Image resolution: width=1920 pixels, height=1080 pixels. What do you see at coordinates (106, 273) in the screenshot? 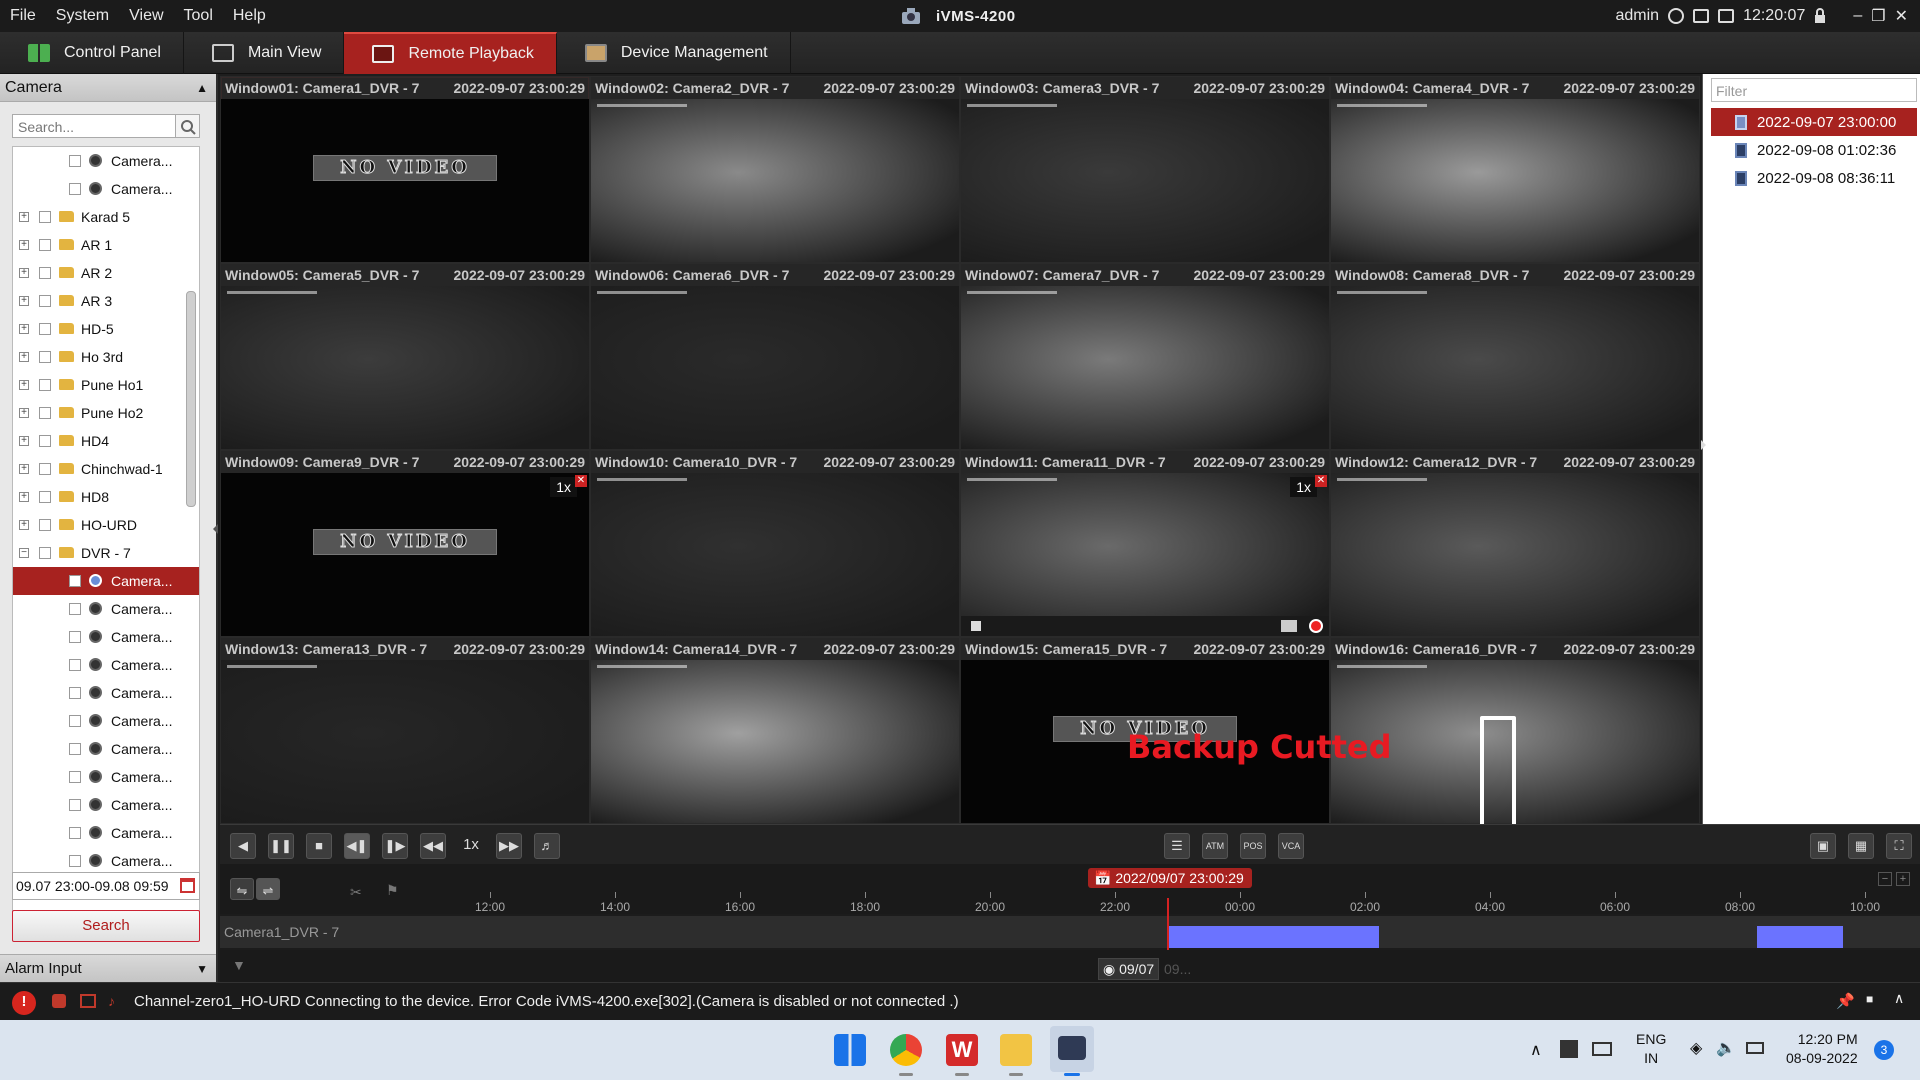
I see `tree-folder: + AR 2` at bounding box center [106, 273].